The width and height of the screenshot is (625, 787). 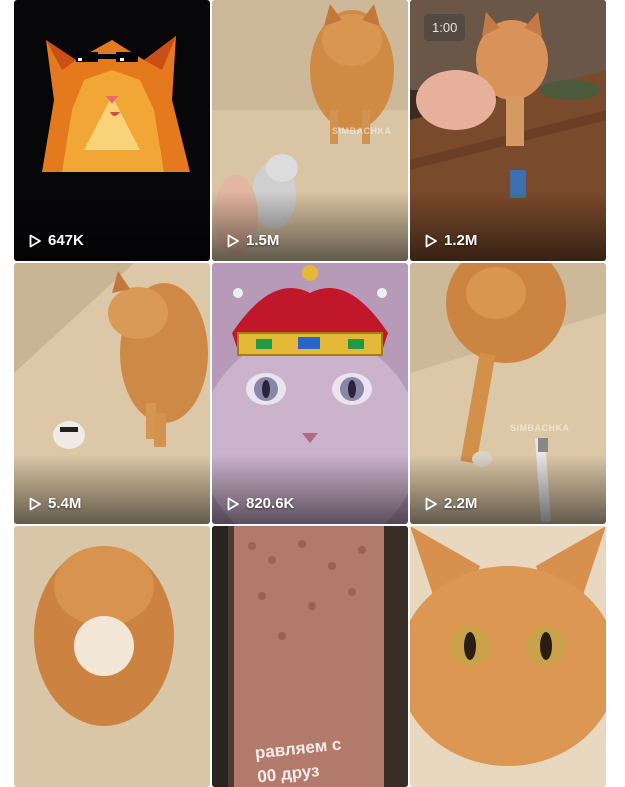 I want to click on view-count: 647K, so click(x=56, y=240).